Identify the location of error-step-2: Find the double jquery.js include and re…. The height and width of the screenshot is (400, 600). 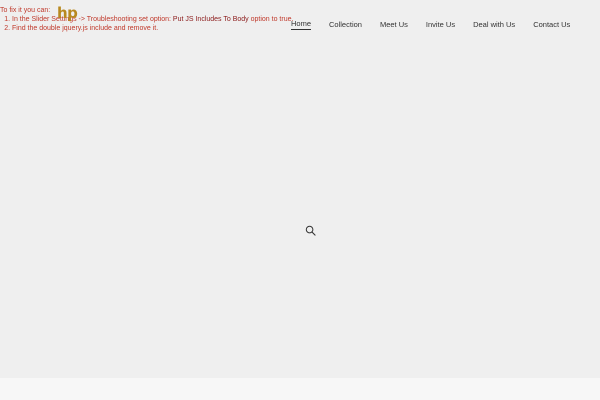
(156, 28).